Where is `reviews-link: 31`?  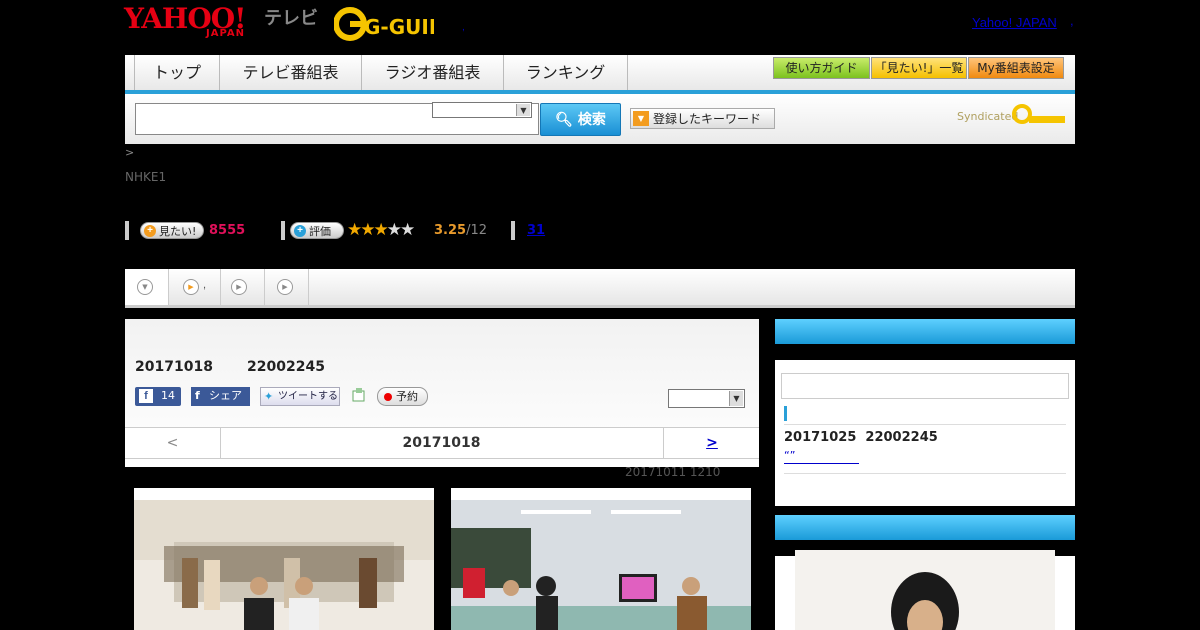
reviews-link: 31 is located at coordinates (536, 231).